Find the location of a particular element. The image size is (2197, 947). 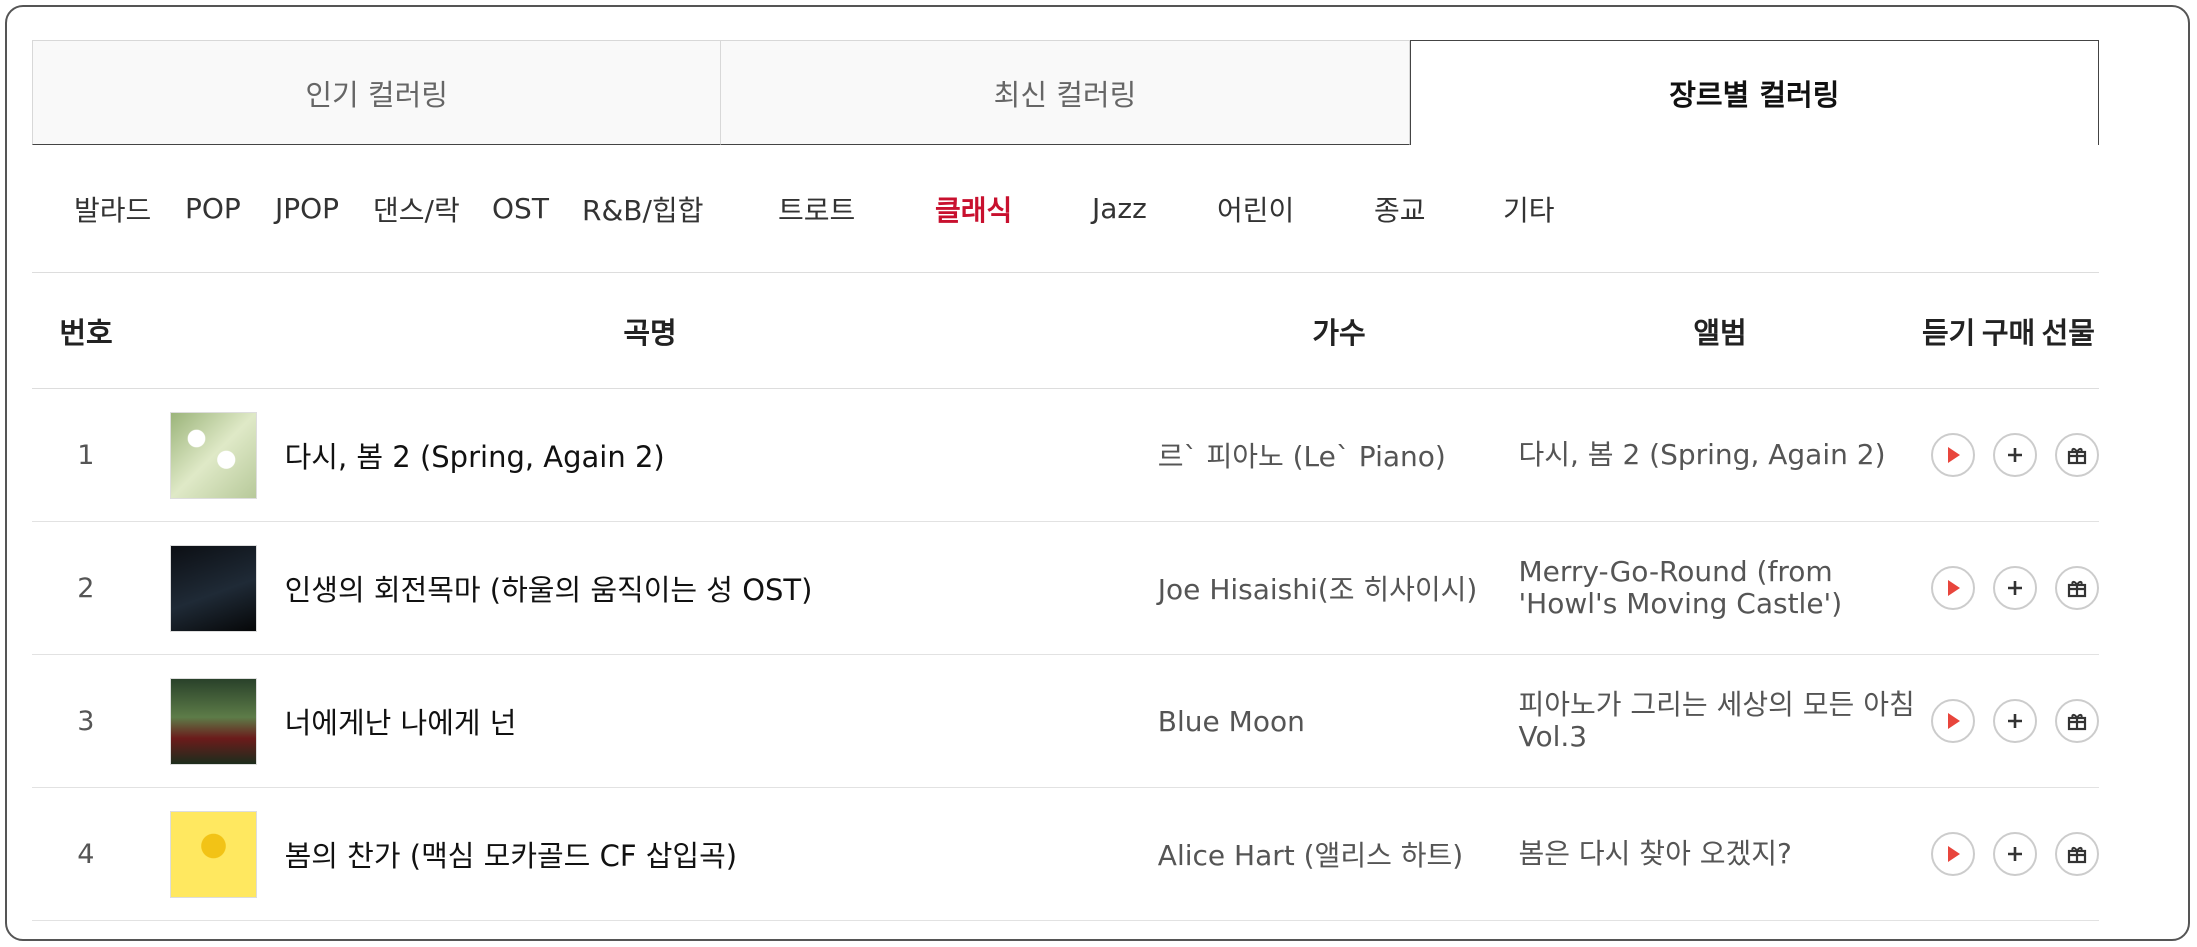

genre-jpop: JPOP is located at coordinates (324, 208).